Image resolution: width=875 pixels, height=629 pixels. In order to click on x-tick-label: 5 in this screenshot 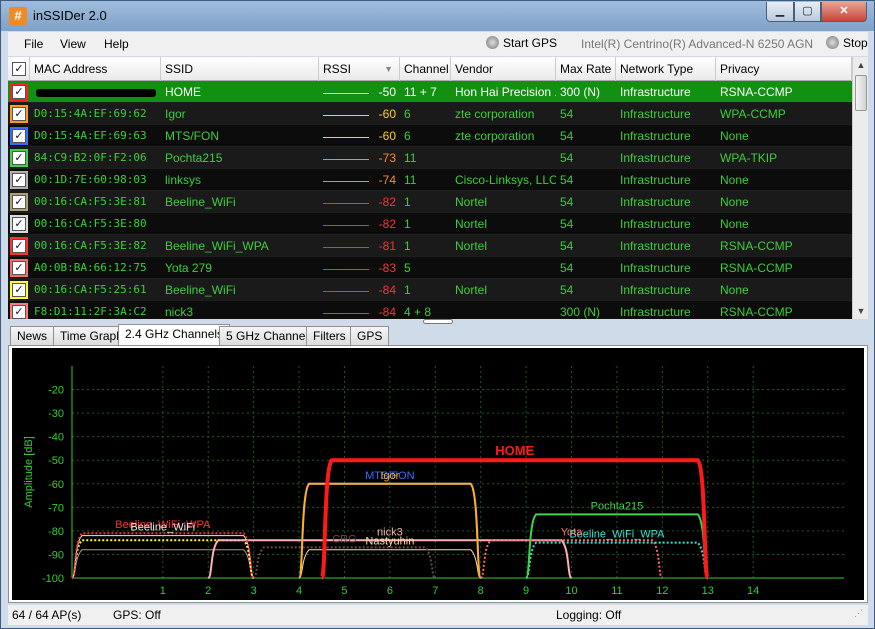, I will do `click(344, 591)`.